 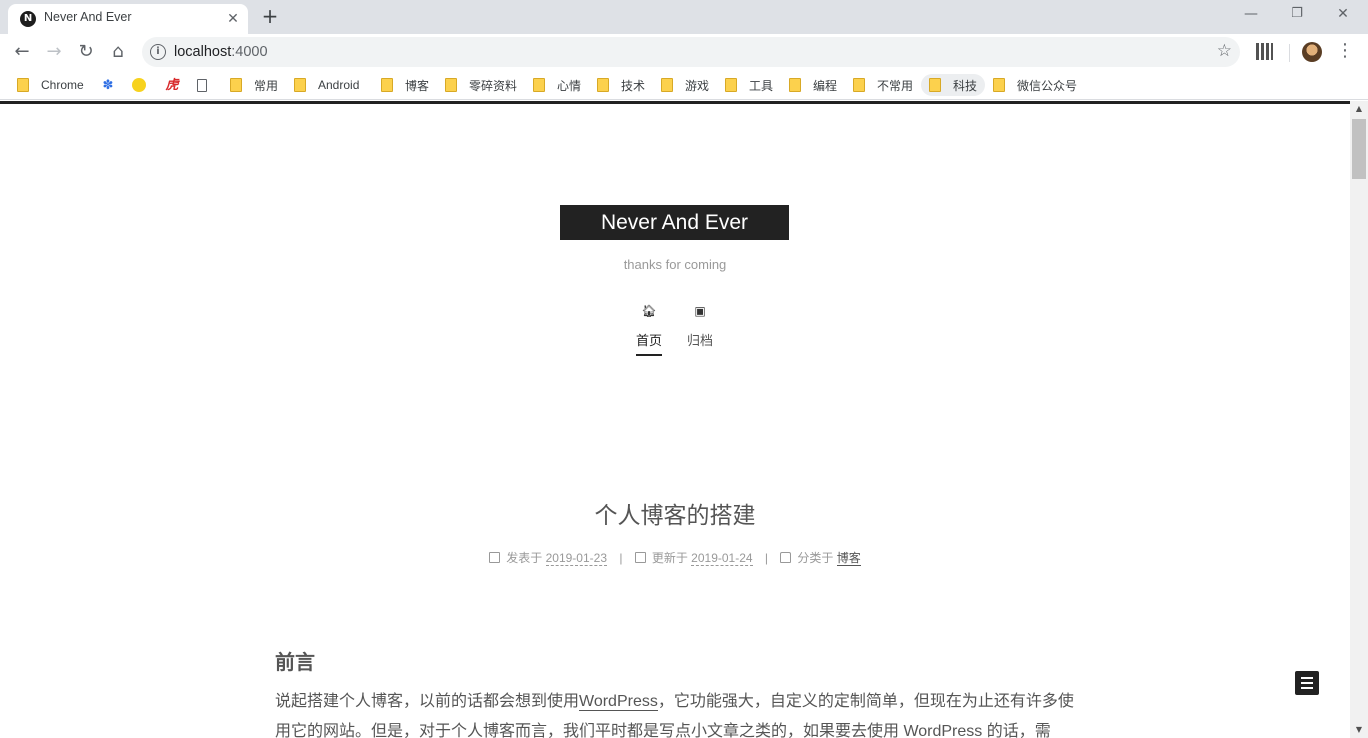 I want to click on minimize-icon: —, so click(x=1251, y=15).